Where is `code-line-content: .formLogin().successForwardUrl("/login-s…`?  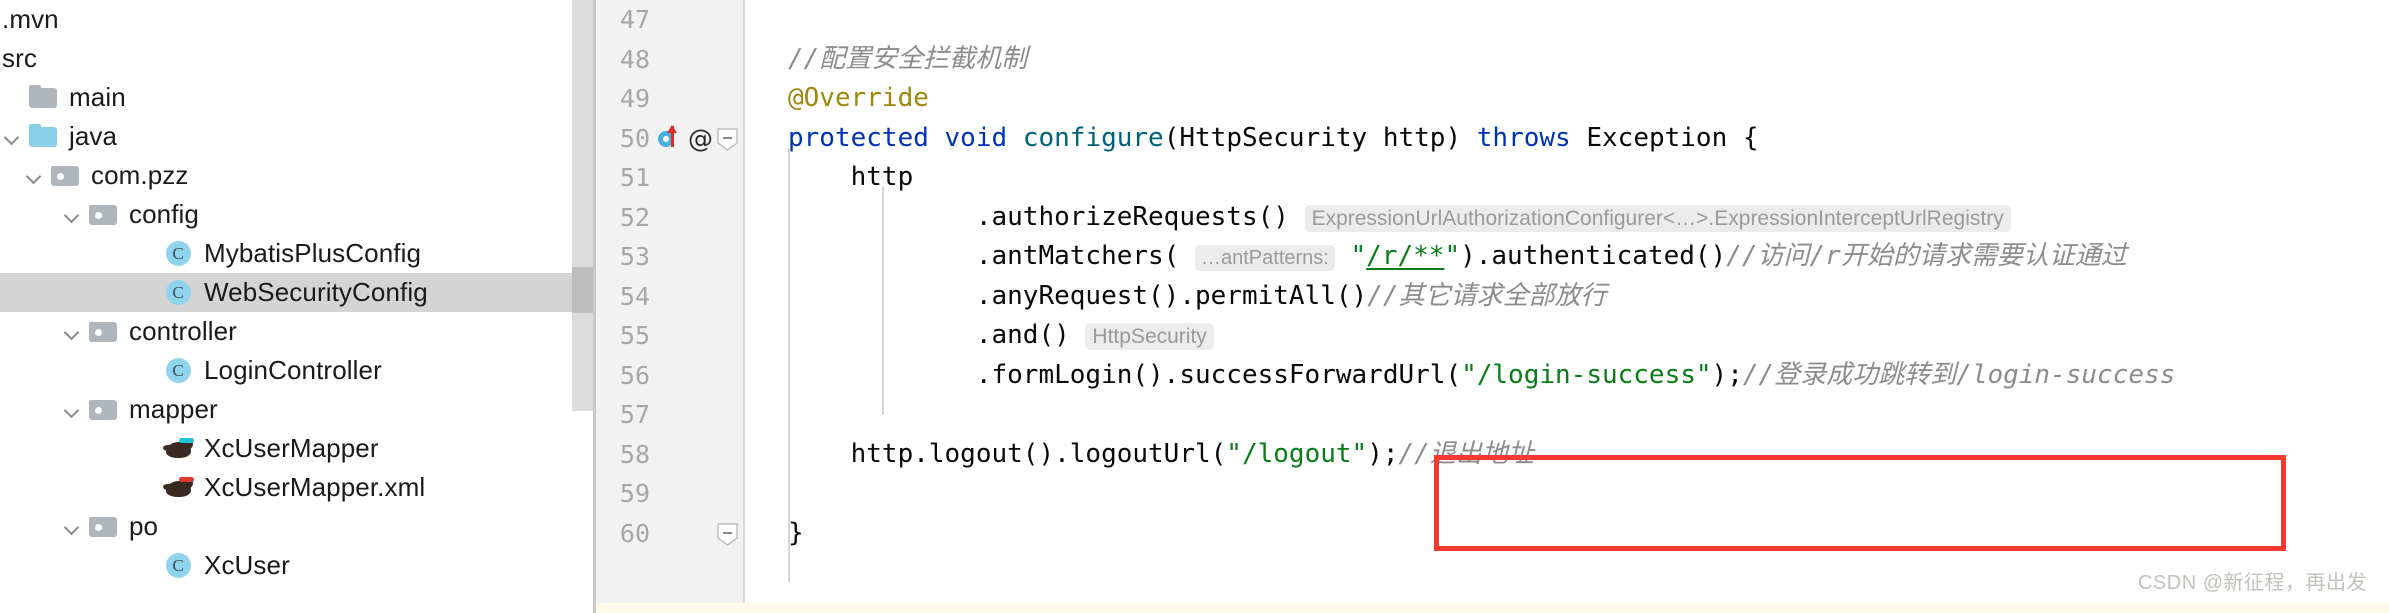
code-line-content: .formLogin().successForwardUrl("/login-s… is located at coordinates (1482, 376).